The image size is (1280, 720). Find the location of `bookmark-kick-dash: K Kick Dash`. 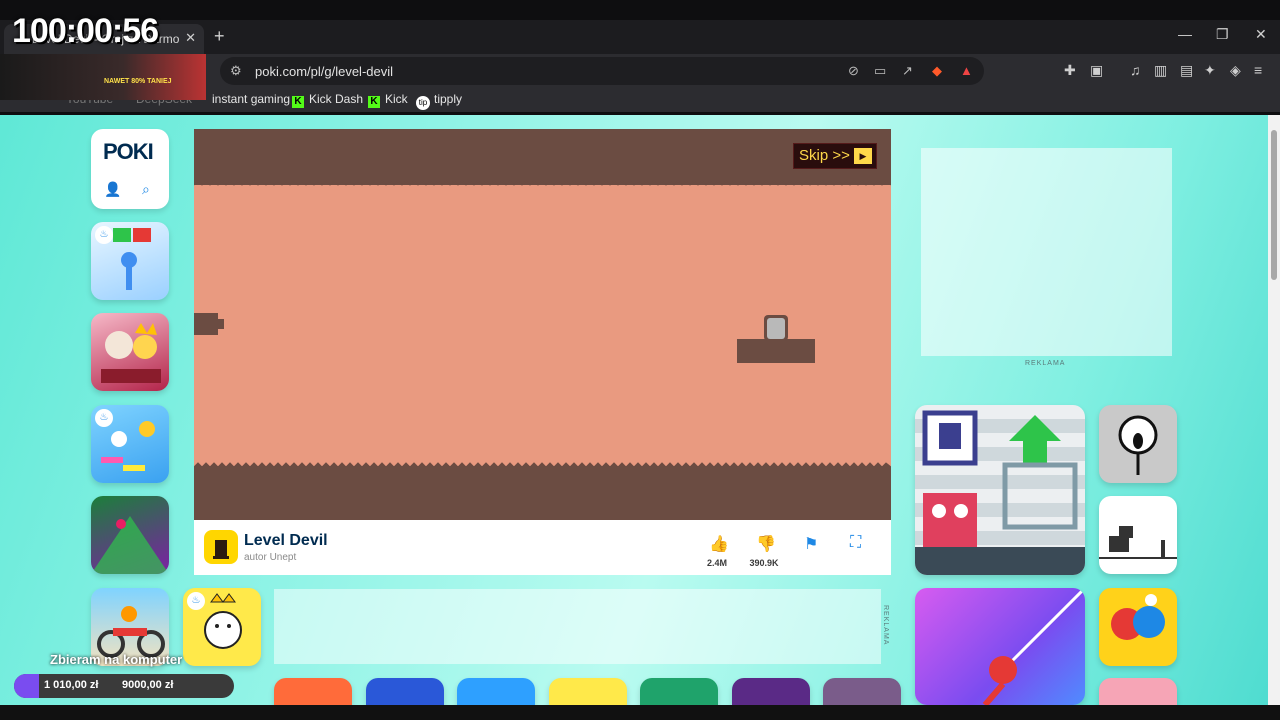

bookmark-kick-dash: K Kick Dash is located at coordinates (327, 100).